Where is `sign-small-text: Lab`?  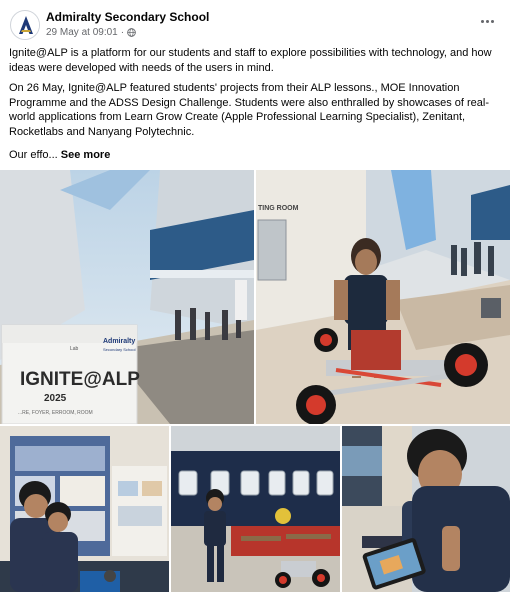 sign-small-text: Lab is located at coordinates (74, 349).